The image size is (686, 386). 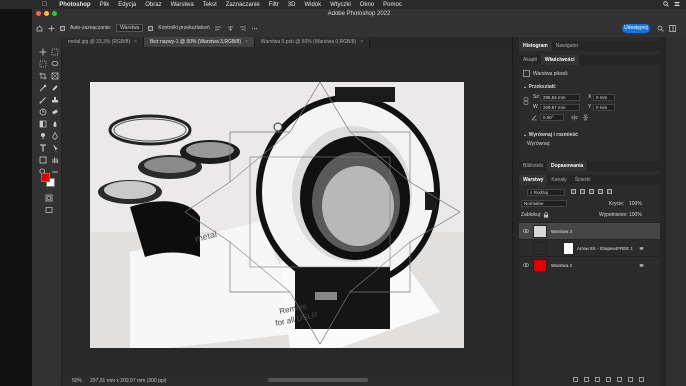 What do you see at coordinates (54, 51) in the screenshot?
I see `artboard-tool-icon` at bounding box center [54, 51].